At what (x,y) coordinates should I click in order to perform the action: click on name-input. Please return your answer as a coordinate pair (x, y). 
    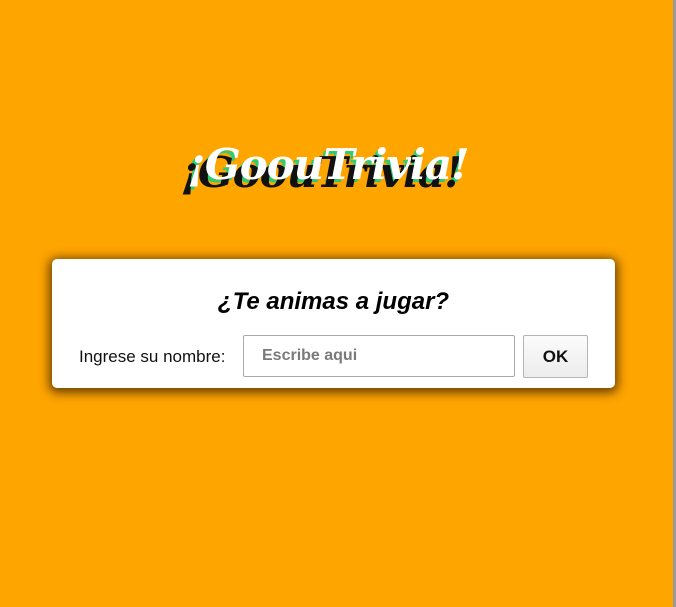
    Looking at the image, I should click on (379, 356).